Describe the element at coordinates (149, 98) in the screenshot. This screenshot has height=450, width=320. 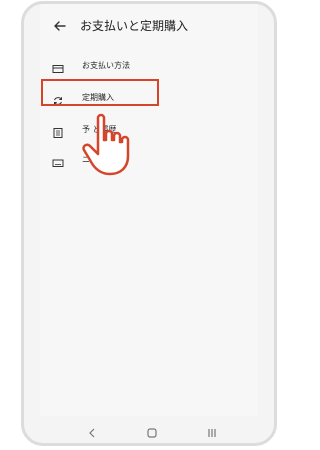
I see `menu-item-subscriptions: 定期購入` at that location.